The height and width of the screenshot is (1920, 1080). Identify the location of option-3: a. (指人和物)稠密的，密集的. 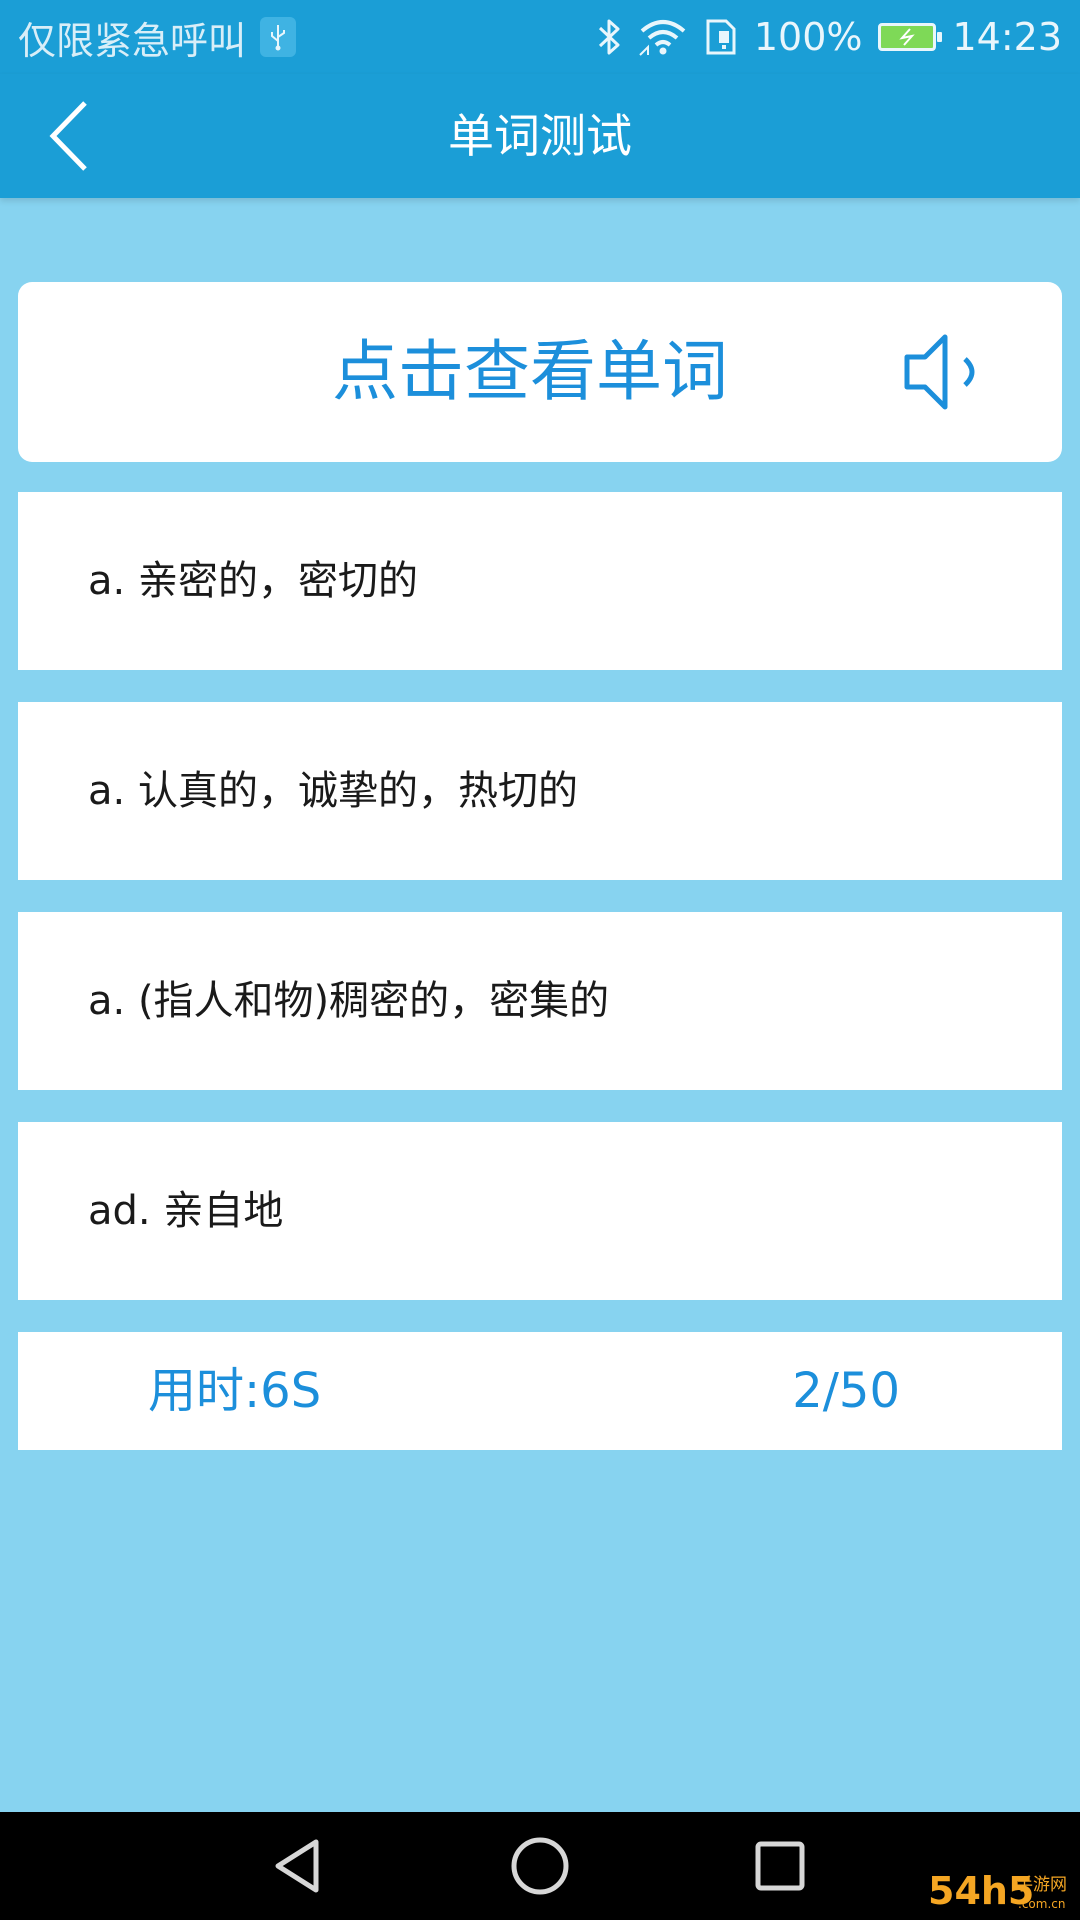
(540, 1001).